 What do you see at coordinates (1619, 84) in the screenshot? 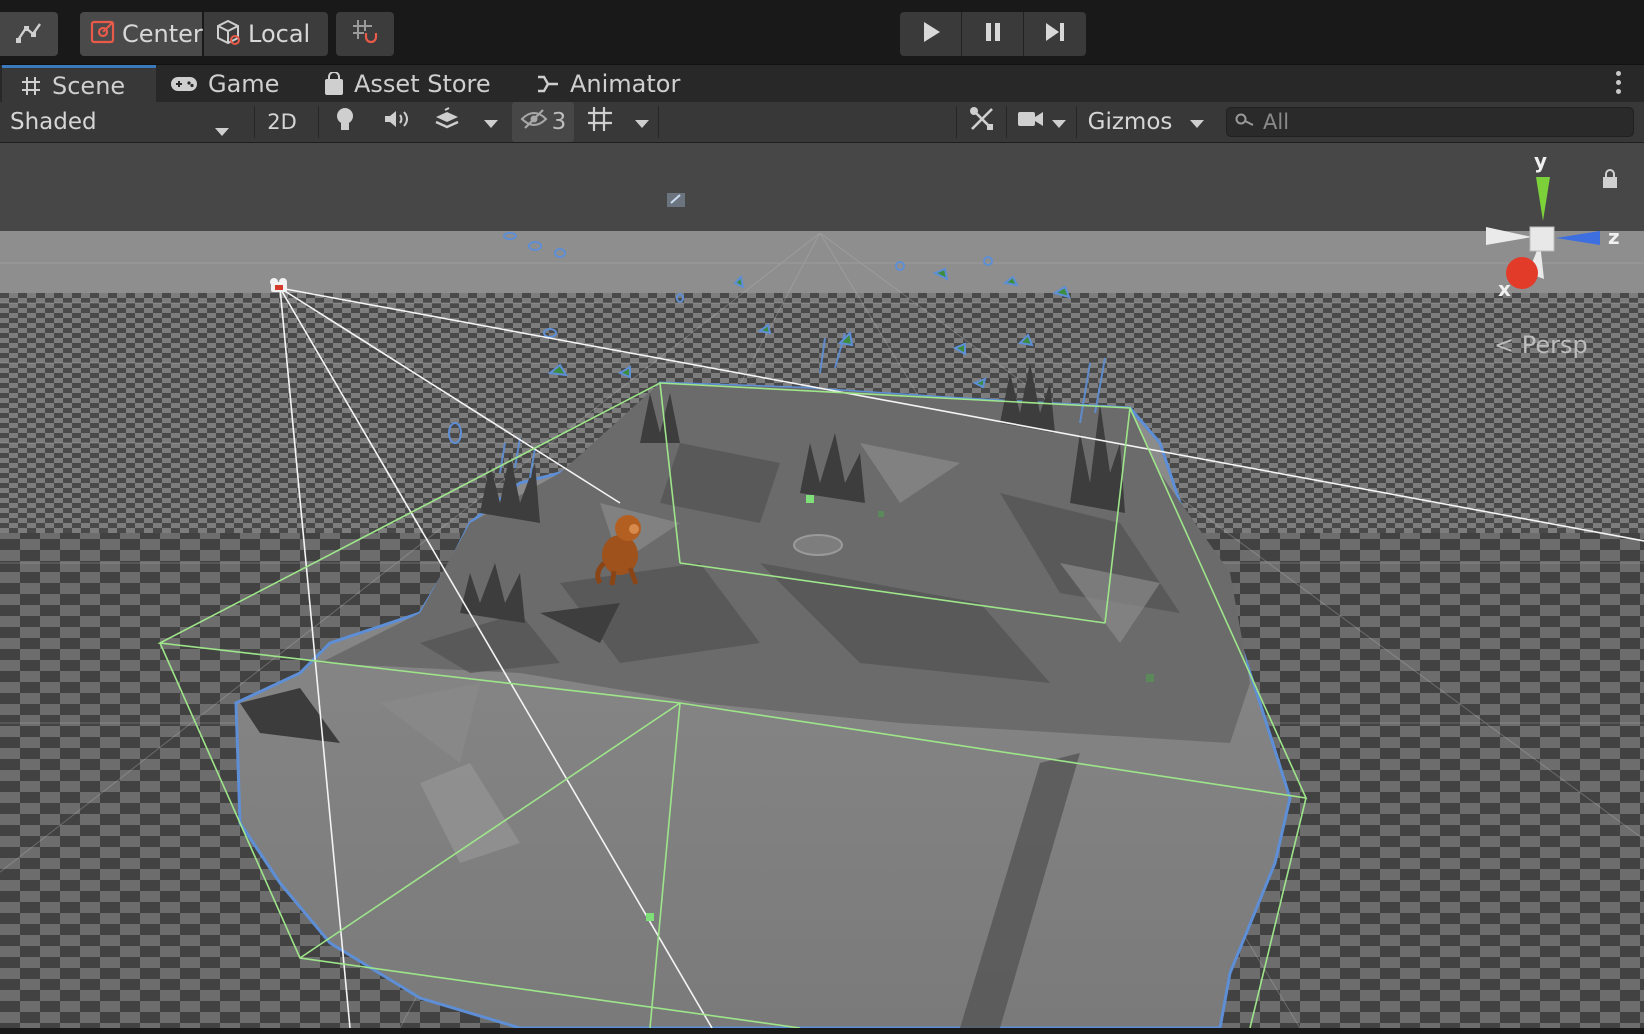
I see `window-menu-kebab-icon` at bounding box center [1619, 84].